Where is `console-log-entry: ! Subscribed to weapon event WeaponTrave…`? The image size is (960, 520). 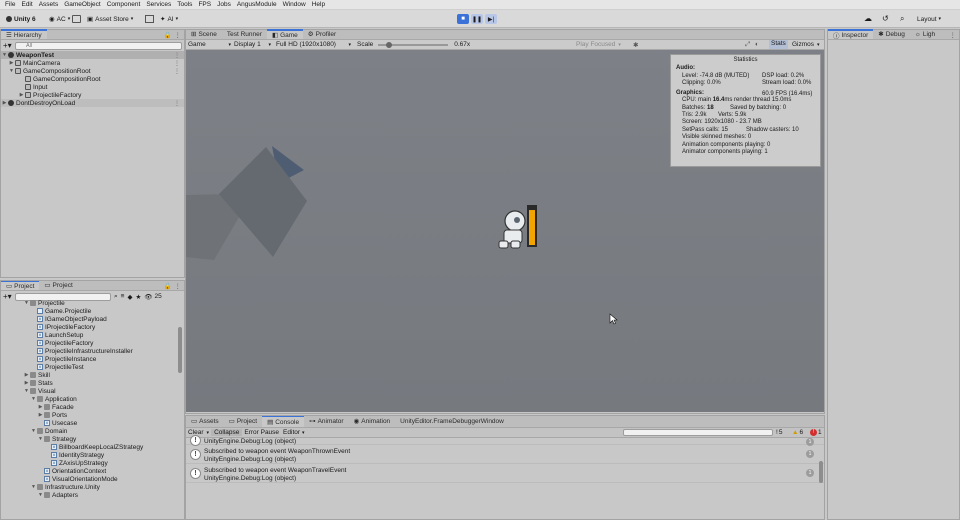 console-log-entry: ! Subscribed to weapon event WeaponTrave… is located at coordinates (505, 473).